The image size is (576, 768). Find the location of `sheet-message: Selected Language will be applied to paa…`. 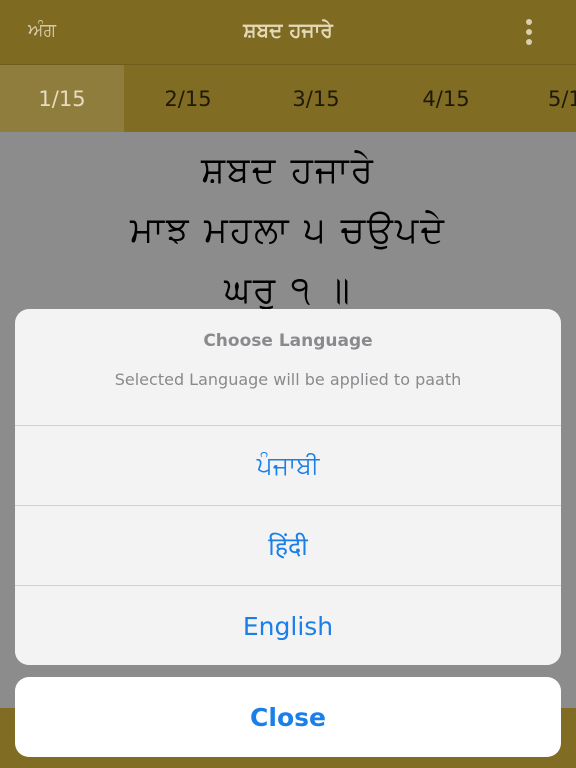

sheet-message: Selected Language will be applied to paa… is located at coordinates (288, 379).